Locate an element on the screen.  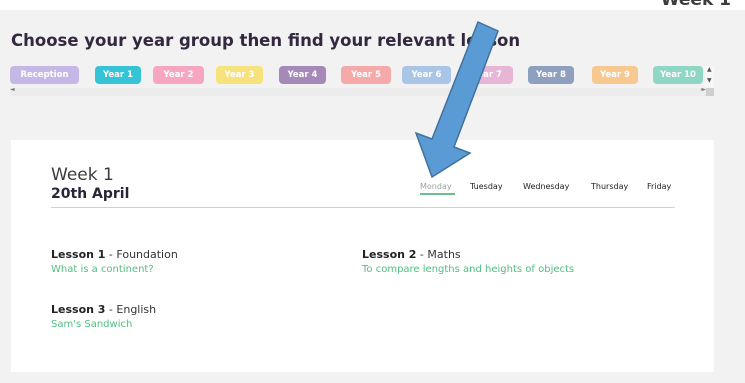
divider is located at coordinates (363, 207).